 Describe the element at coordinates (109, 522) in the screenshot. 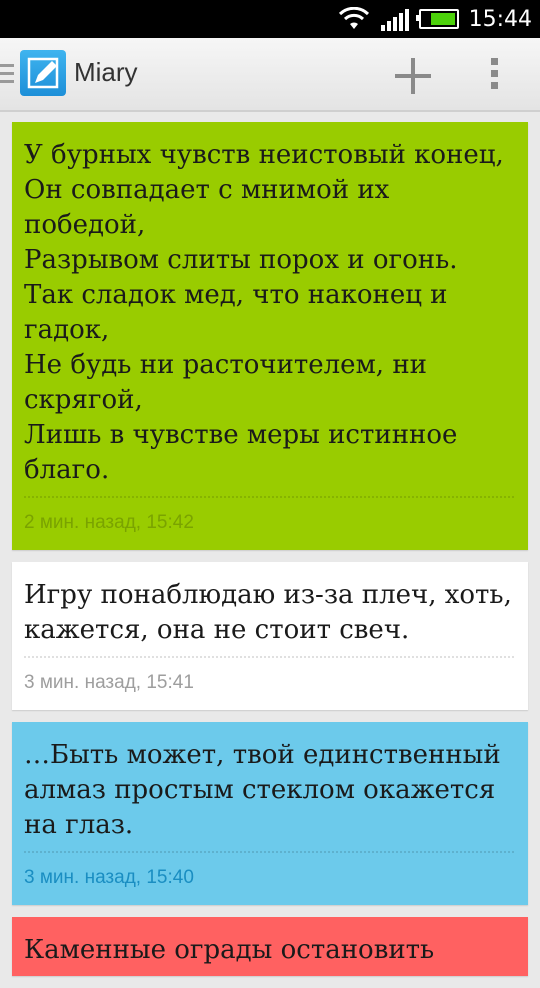

I see `note-timestamp: 2 мин. назад, 15:42` at that location.